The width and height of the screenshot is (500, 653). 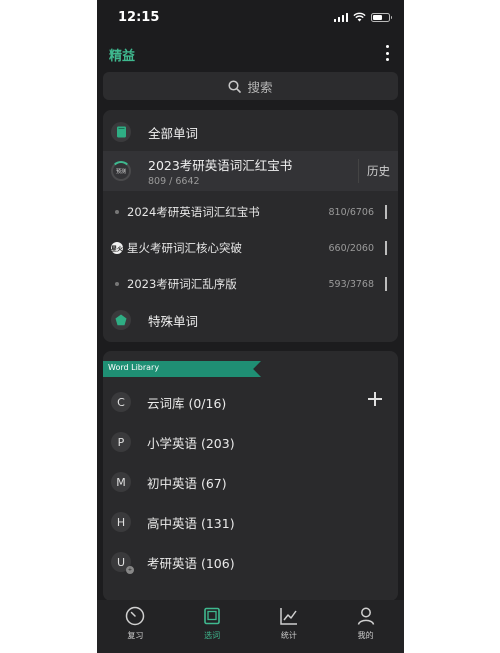 I want to click on tab-label: 统计, so click(x=288, y=635).